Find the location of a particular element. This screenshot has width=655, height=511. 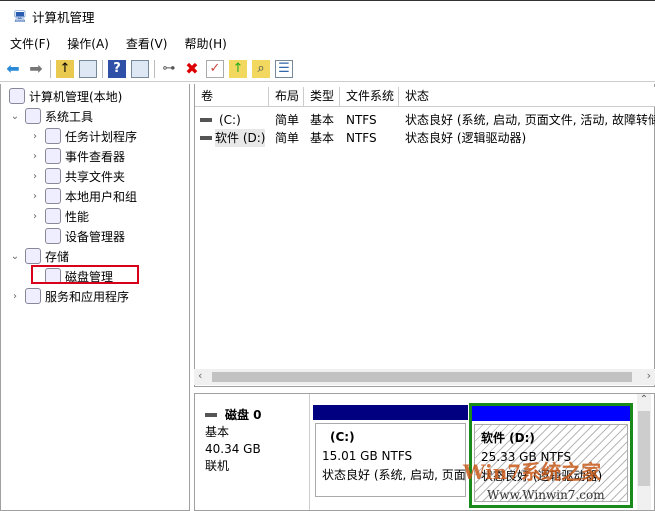

event-viewer-icon is located at coordinates (53, 156).